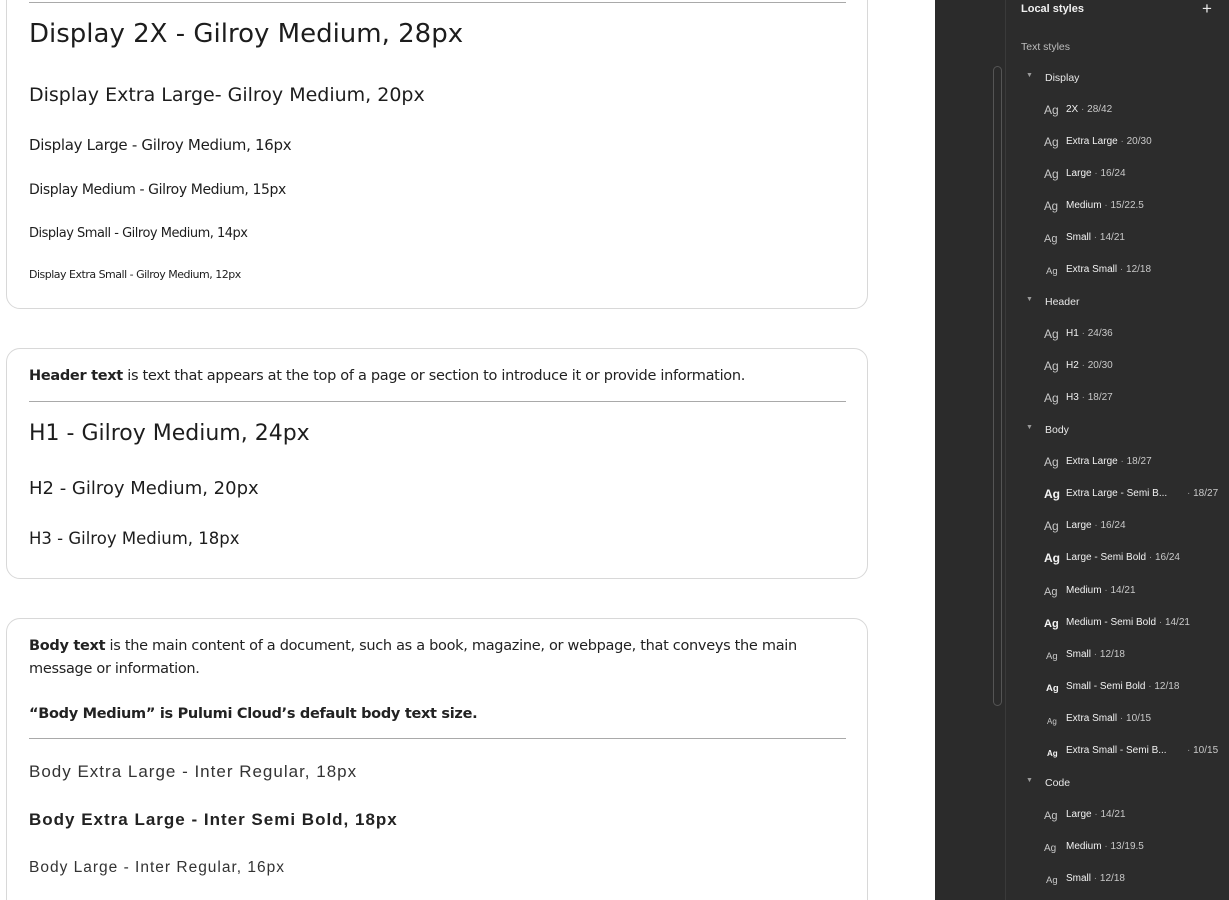  Describe the element at coordinates (1117, 270) in the screenshot. I see `style-item: Ag Extra Small · 12/18` at that location.